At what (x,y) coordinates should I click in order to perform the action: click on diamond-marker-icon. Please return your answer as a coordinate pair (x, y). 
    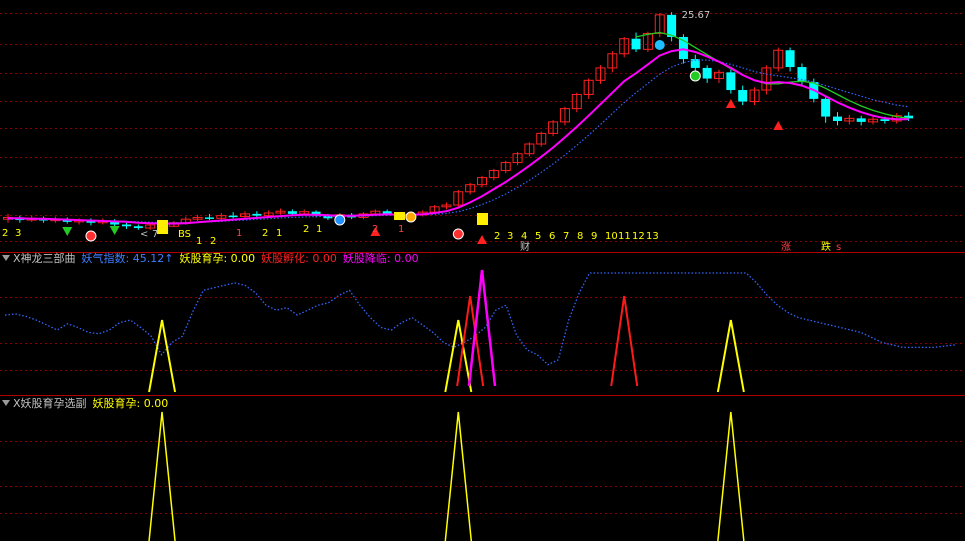
    Looking at the image, I should click on (659, 45).